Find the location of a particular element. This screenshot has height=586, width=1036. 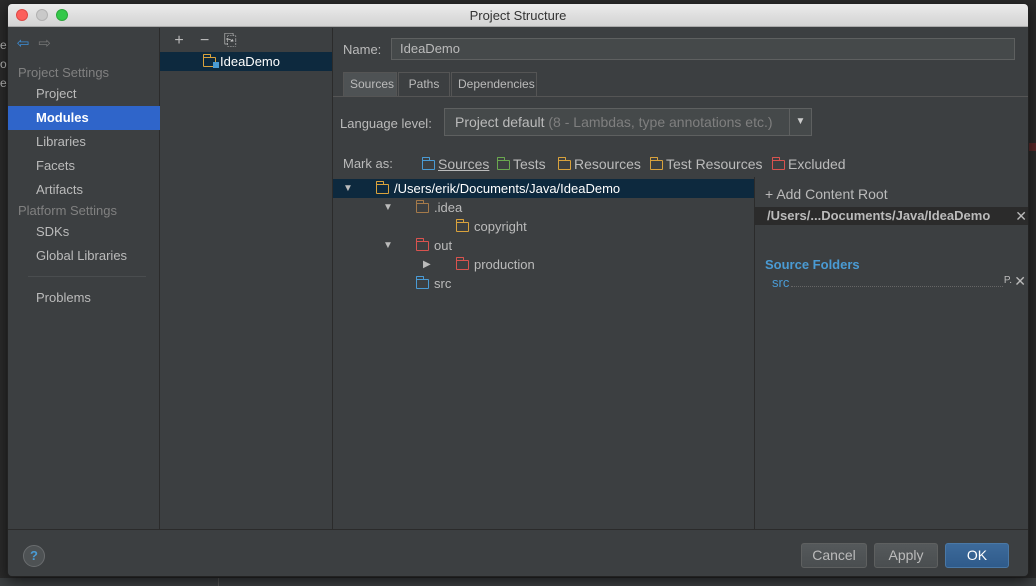

sidebar-item-libraries: Libraries is located at coordinates (84, 142).